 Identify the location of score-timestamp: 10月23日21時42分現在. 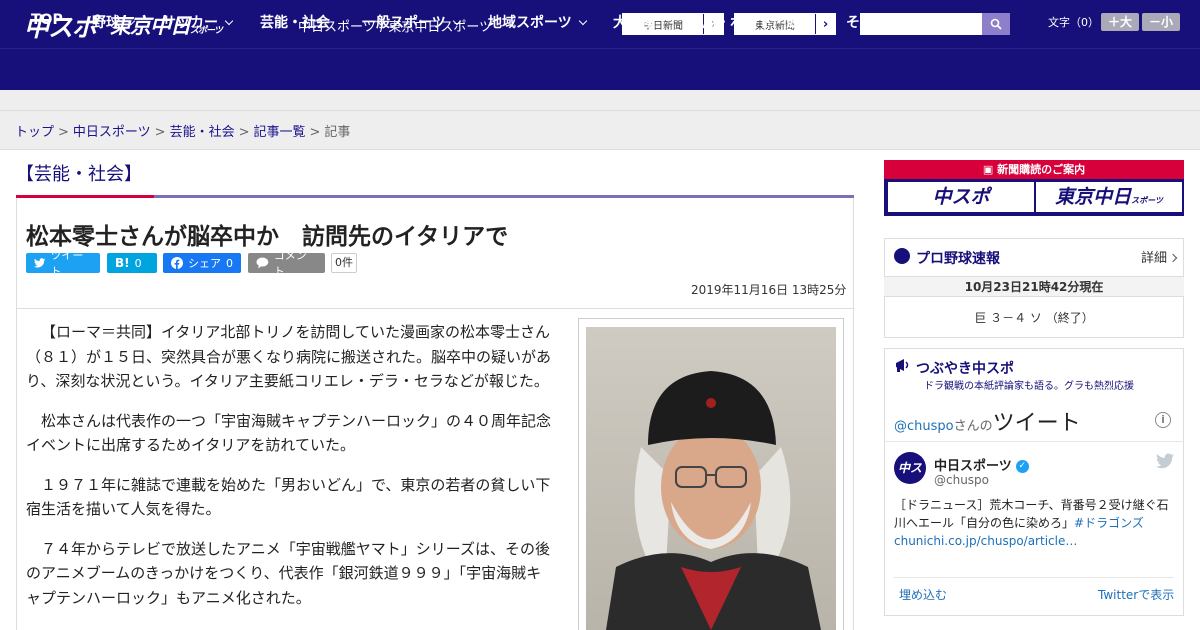
(1034, 286).